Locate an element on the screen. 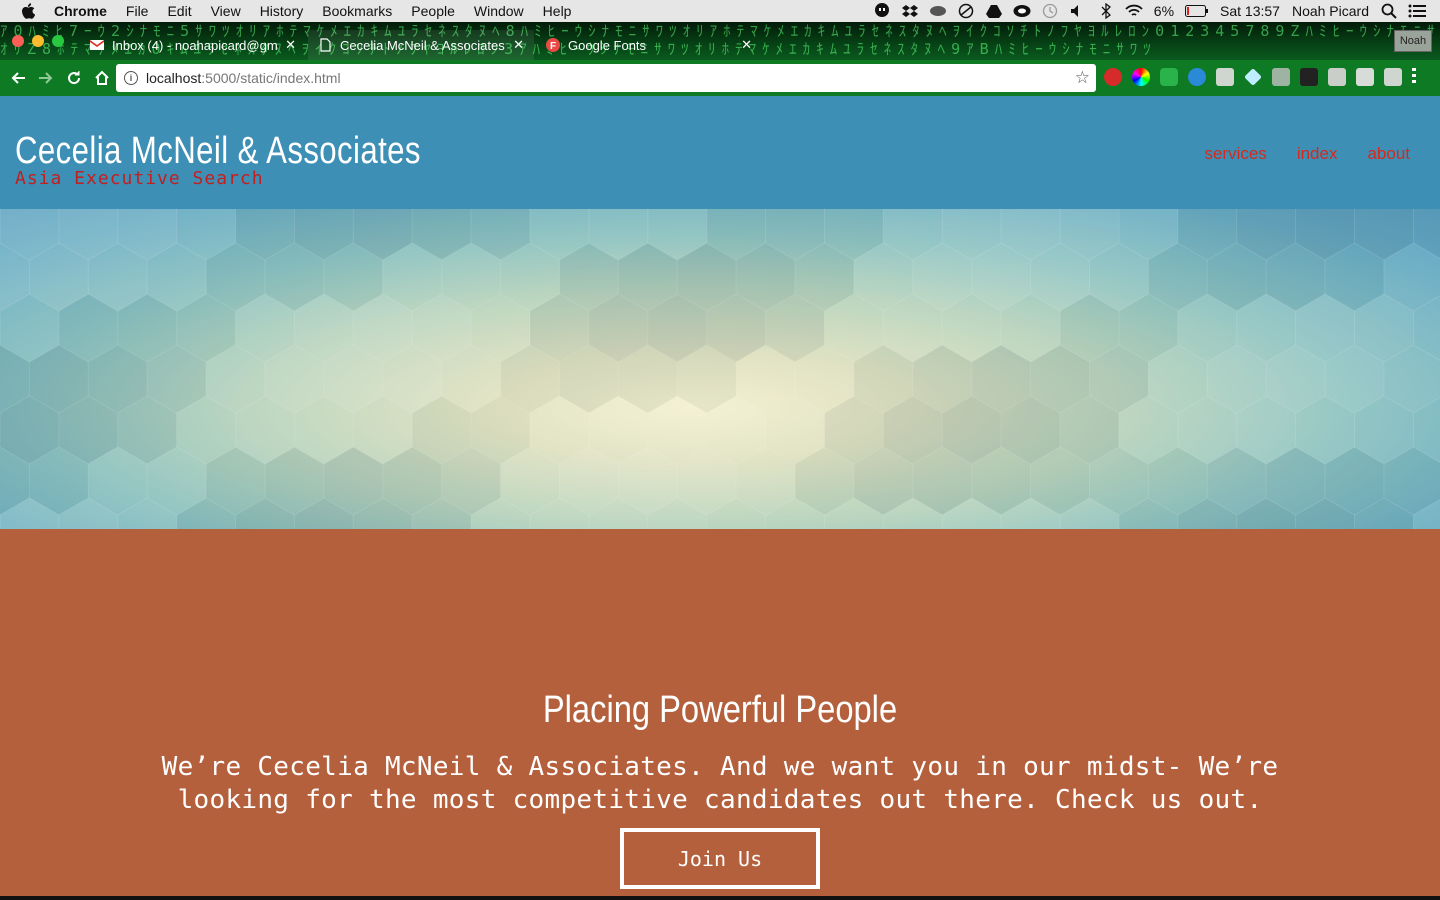 Image resolution: width=1440 pixels, height=900 pixels. tab-title: Cecelia McNeil & Associates | Asia is located at coordinates (422, 45).